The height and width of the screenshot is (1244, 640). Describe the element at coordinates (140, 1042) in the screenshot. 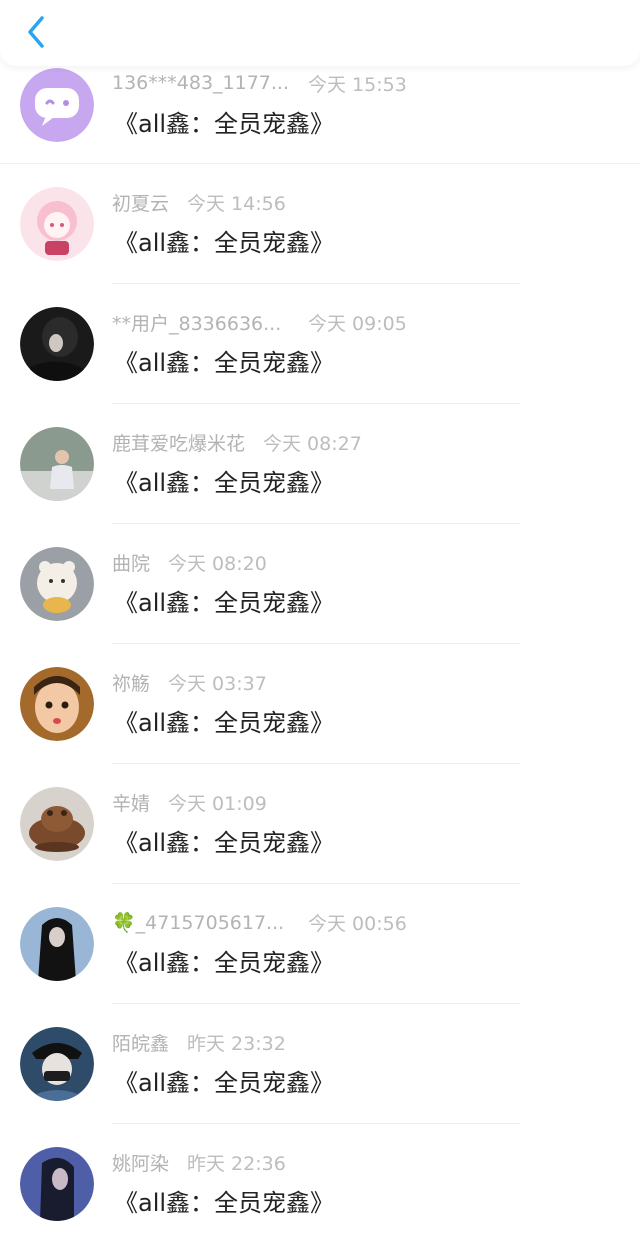

I see `username: 陌皖鑫` at that location.